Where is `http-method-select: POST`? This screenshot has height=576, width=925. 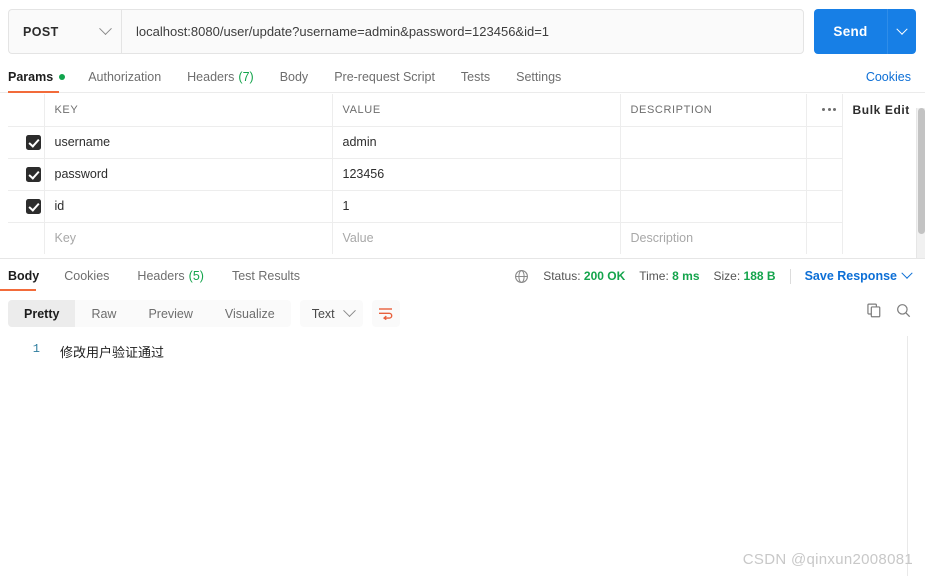 http-method-select: POST is located at coordinates (64, 31).